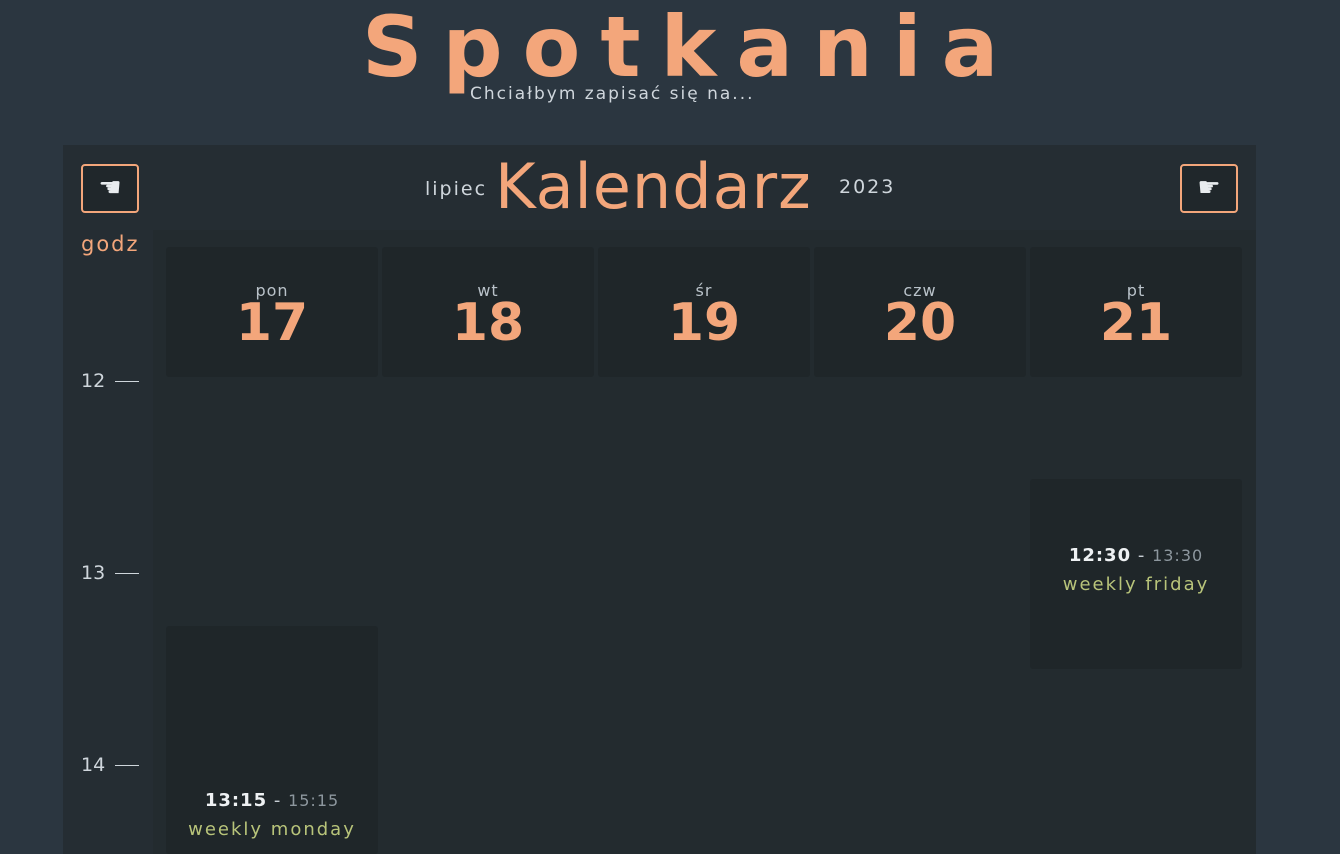 This screenshot has width=1340, height=854. I want to click on calendar-title-row: ☚ lipiec Kalendarz 2023 ☛, so click(659, 187).